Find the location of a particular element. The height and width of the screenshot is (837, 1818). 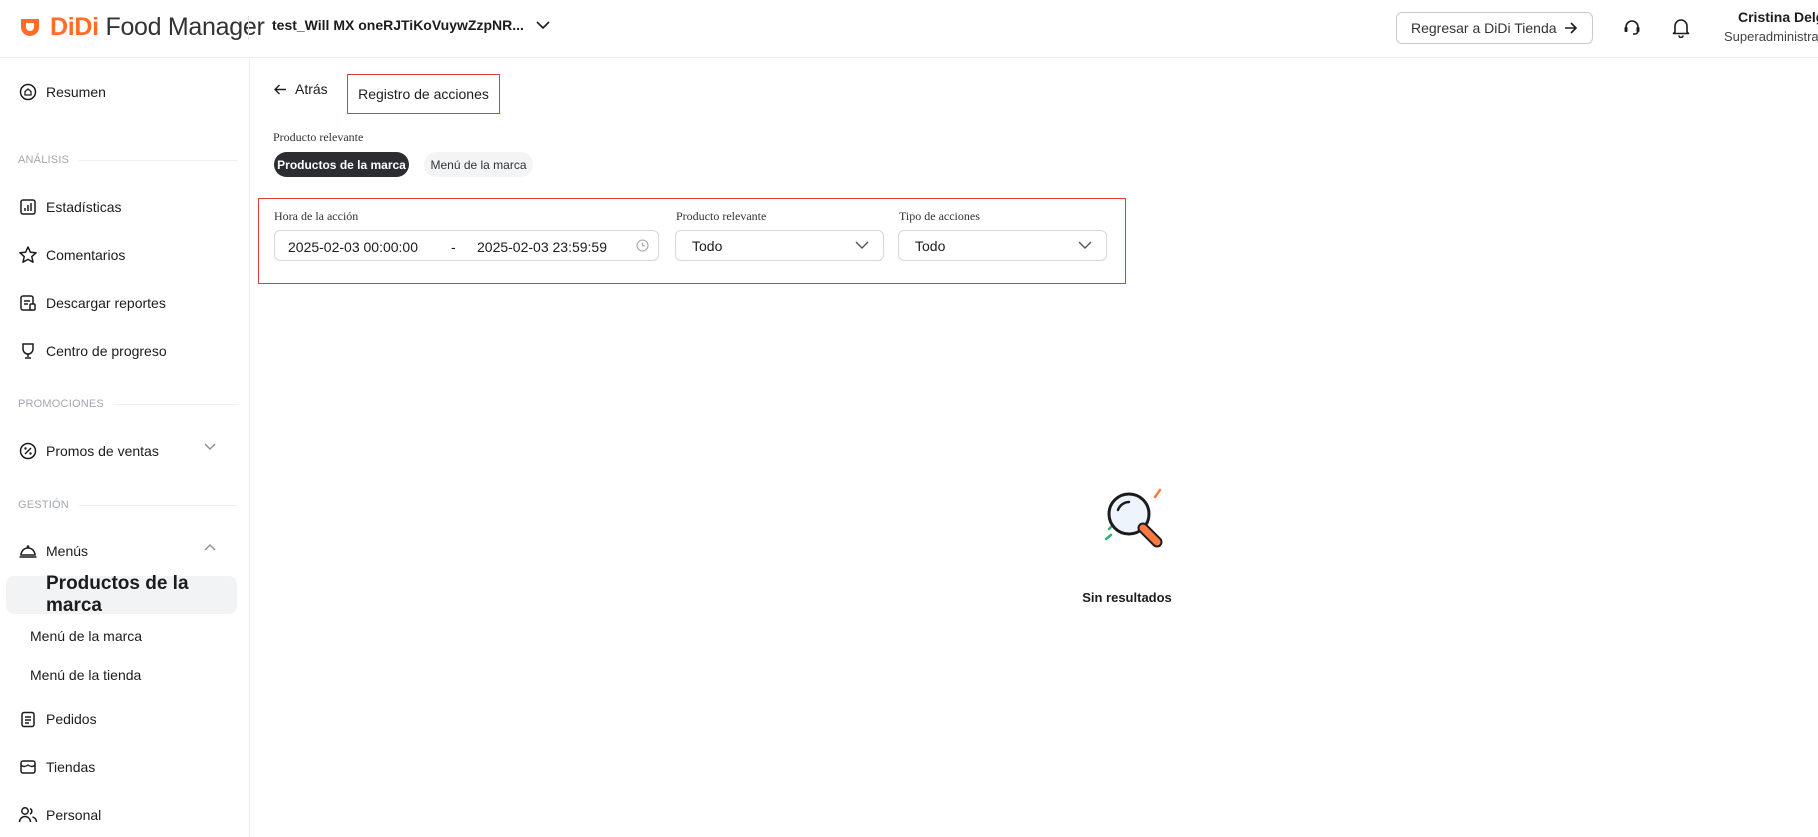

discount-icon is located at coordinates (28, 451).